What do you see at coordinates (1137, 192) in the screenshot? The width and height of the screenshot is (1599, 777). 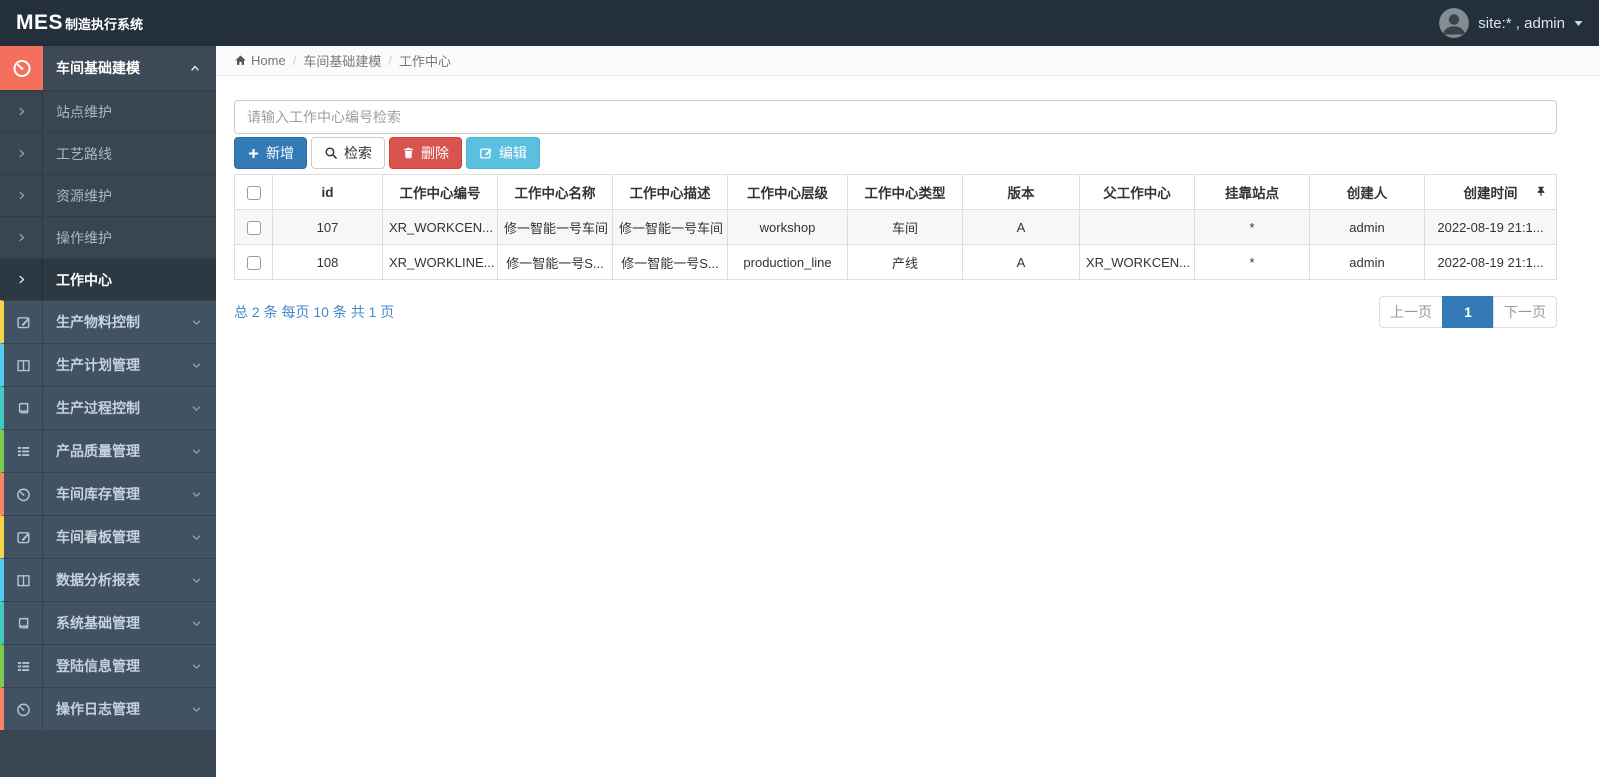 I see `column-header-parent: 父工作中心` at bounding box center [1137, 192].